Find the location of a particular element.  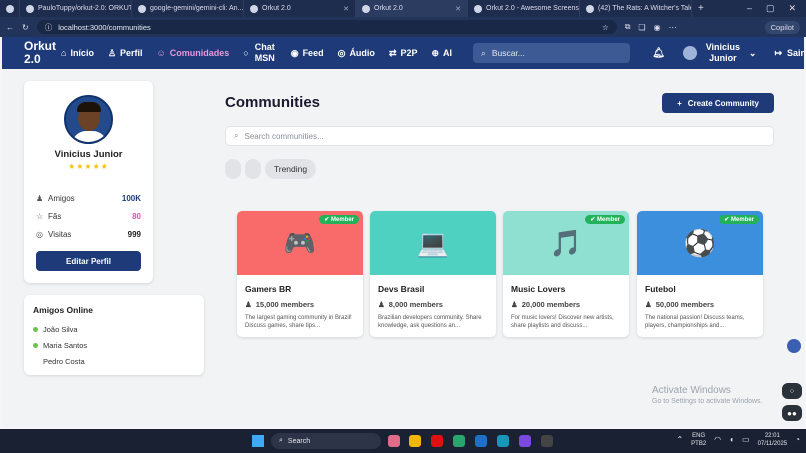

wifi-icon: ◠ is located at coordinates (717, 440).